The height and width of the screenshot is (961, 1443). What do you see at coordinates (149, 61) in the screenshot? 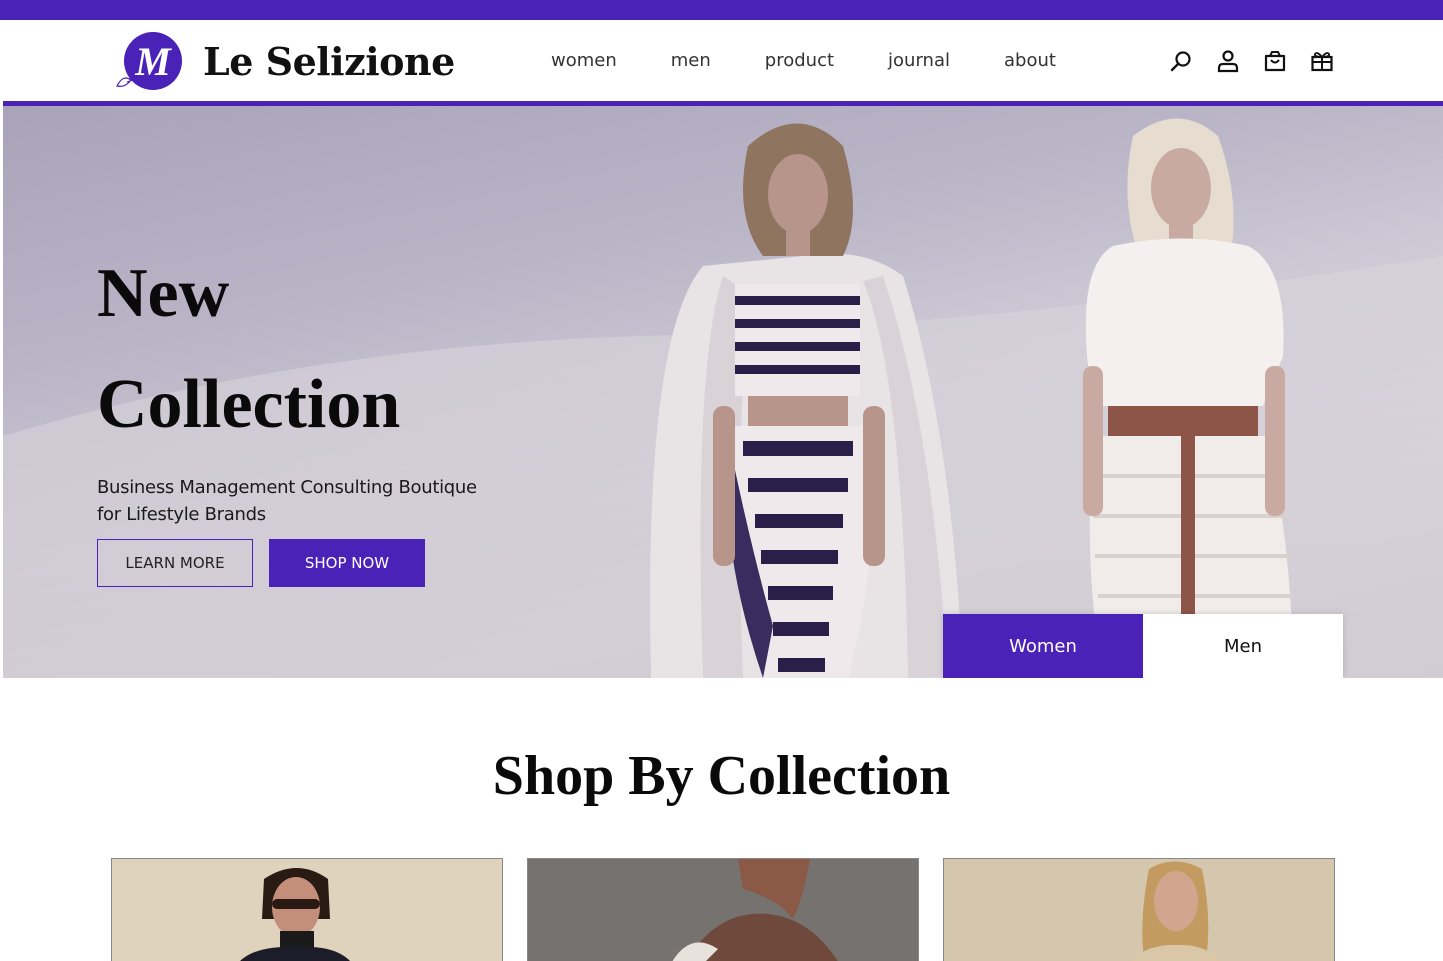
I see `brand-logo-icon: M` at bounding box center [149, 61].